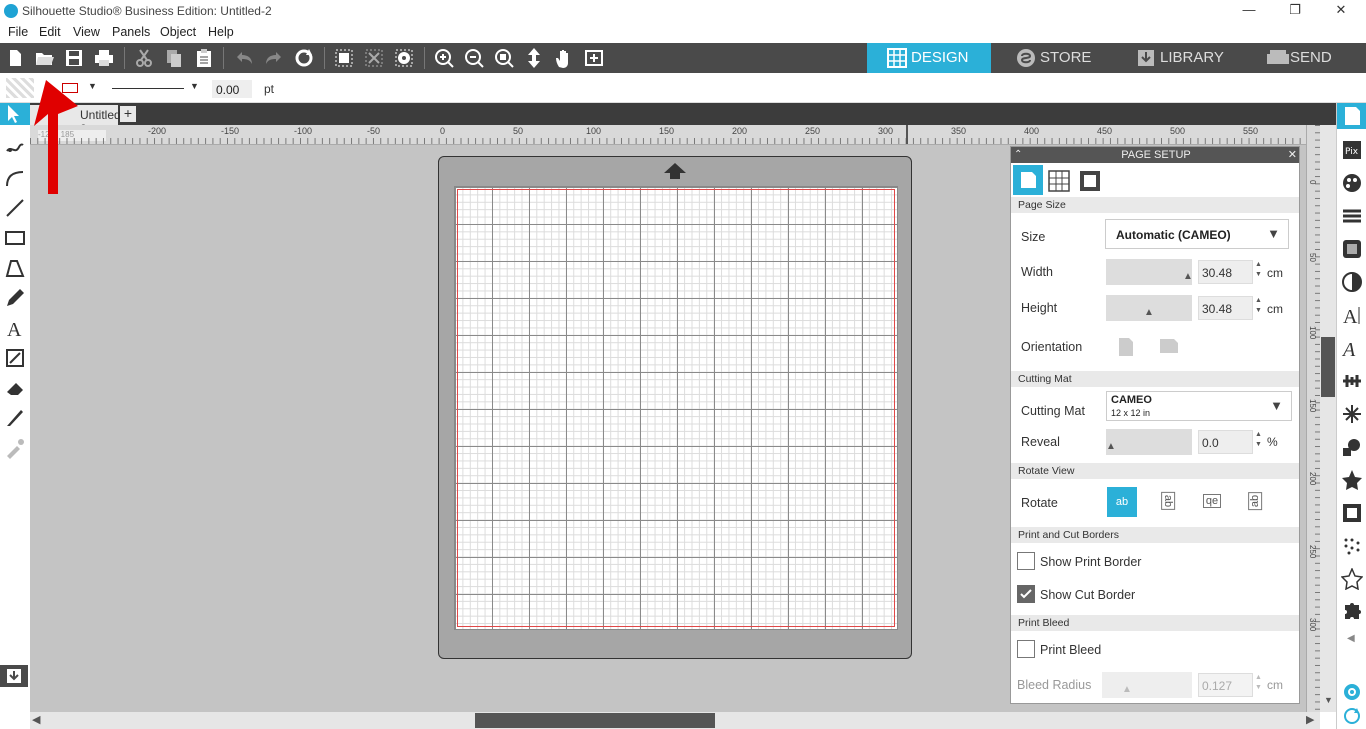 Image resolution: width=1366 pixels, height=729 pixels. I want to click on point-edit-icon, so click(15, 148).